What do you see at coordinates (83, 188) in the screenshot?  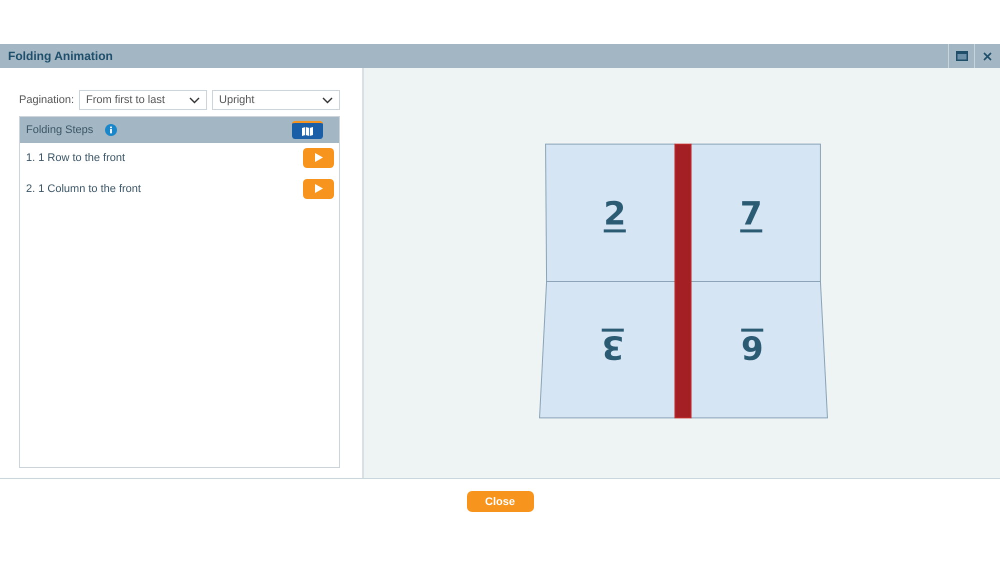 I see `step-label: 2. 1 Column to the front` at bounding box center [83, 188].